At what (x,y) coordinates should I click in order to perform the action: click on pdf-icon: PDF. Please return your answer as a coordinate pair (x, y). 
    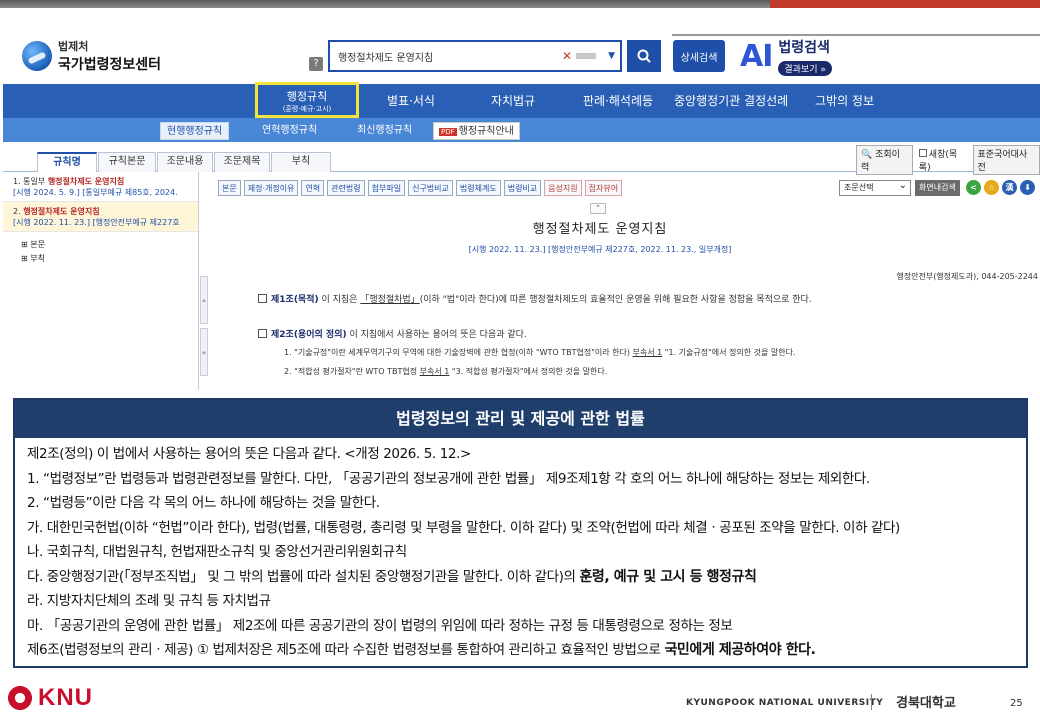
    Looking at the image, I should click on (448, 132).